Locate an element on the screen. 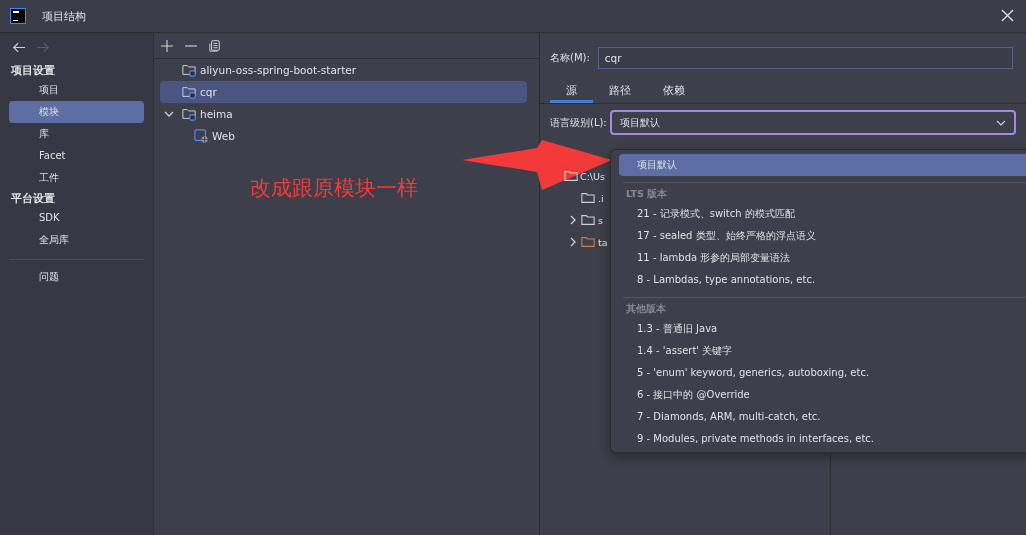 This screenshot has width=1026, height=535. sidebar-item: 全局库 is located at coordinates (76, 240).